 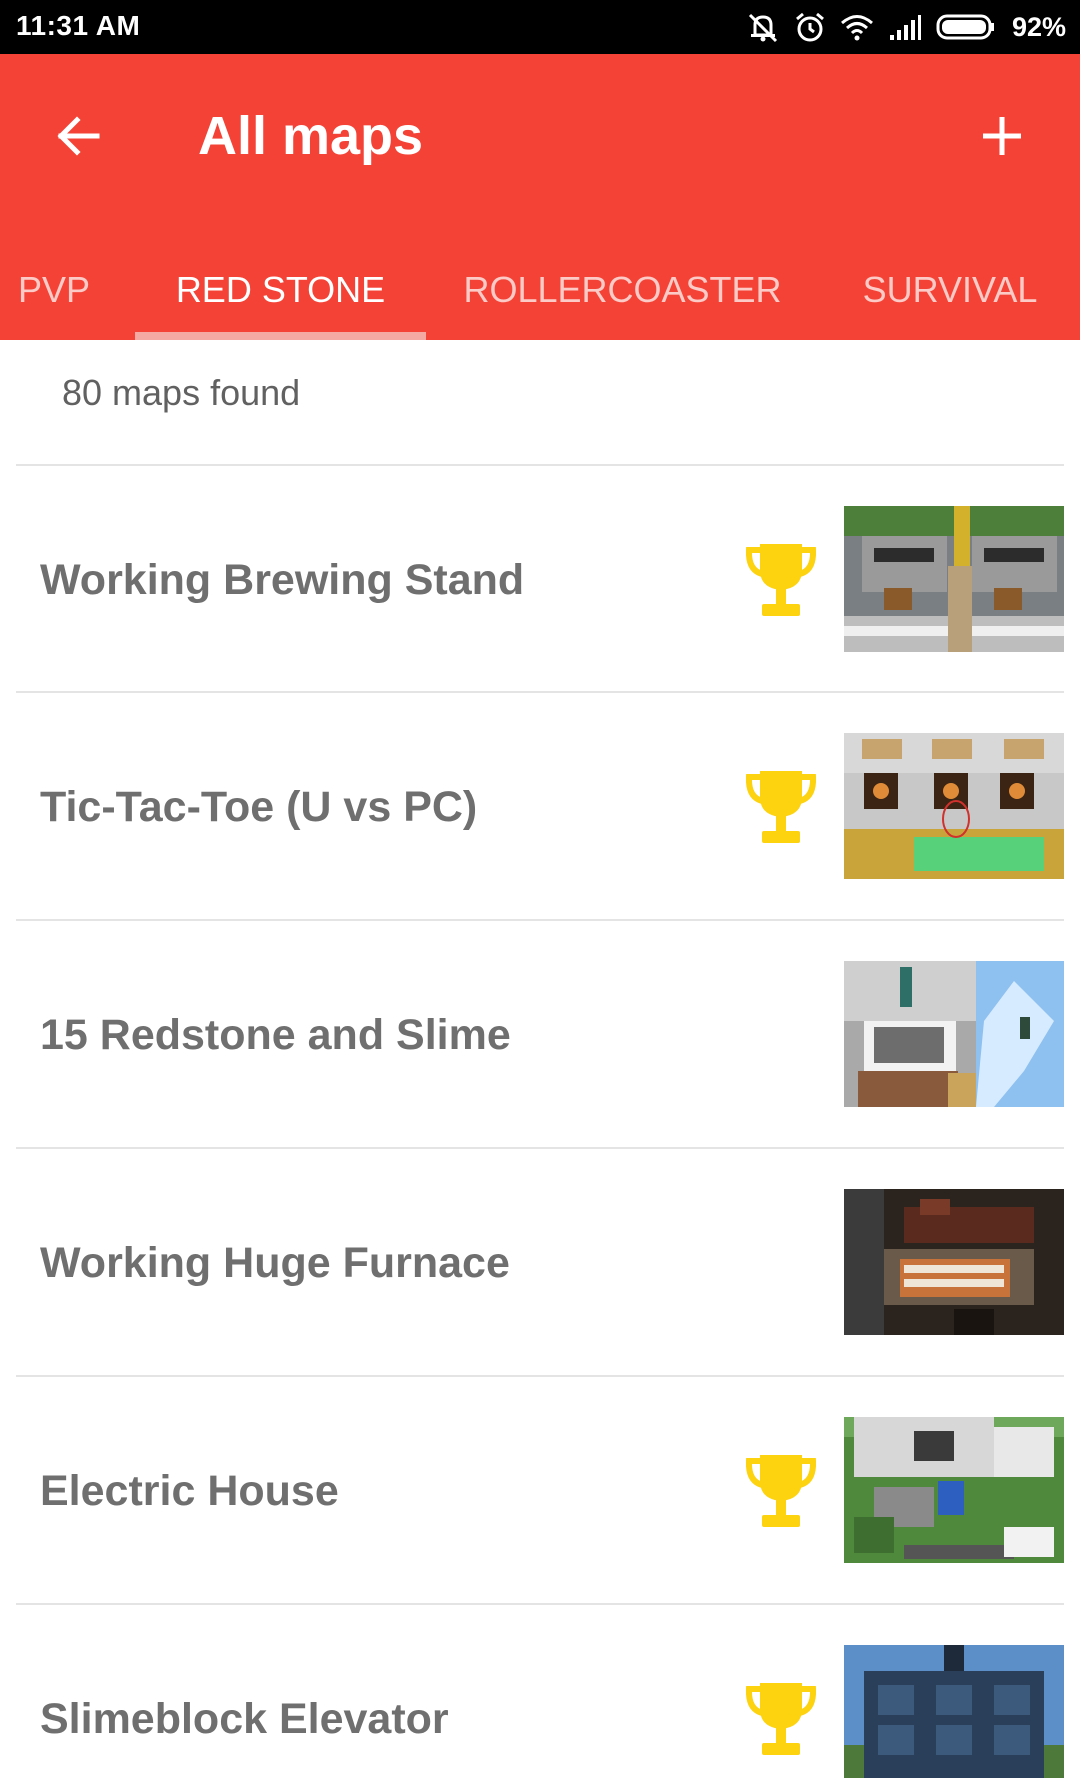 I want to click on tab-pvp: PVP, so click(x=55, y=295).